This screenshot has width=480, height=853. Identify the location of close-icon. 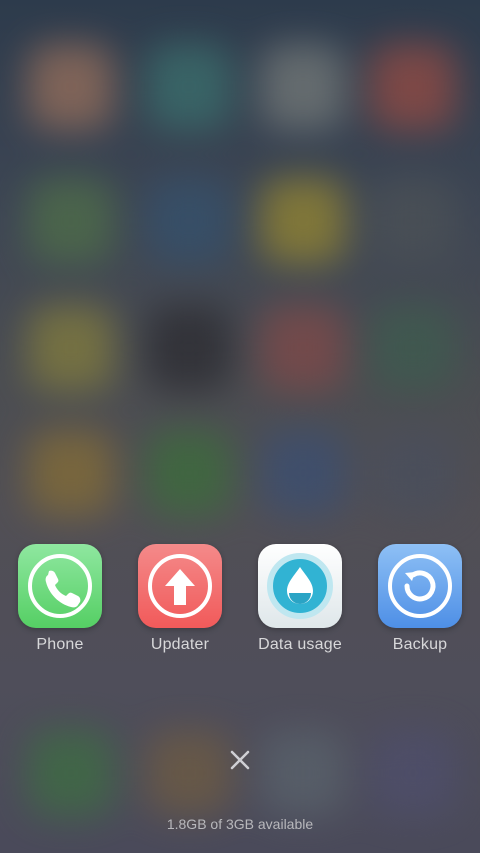
(240, 760).